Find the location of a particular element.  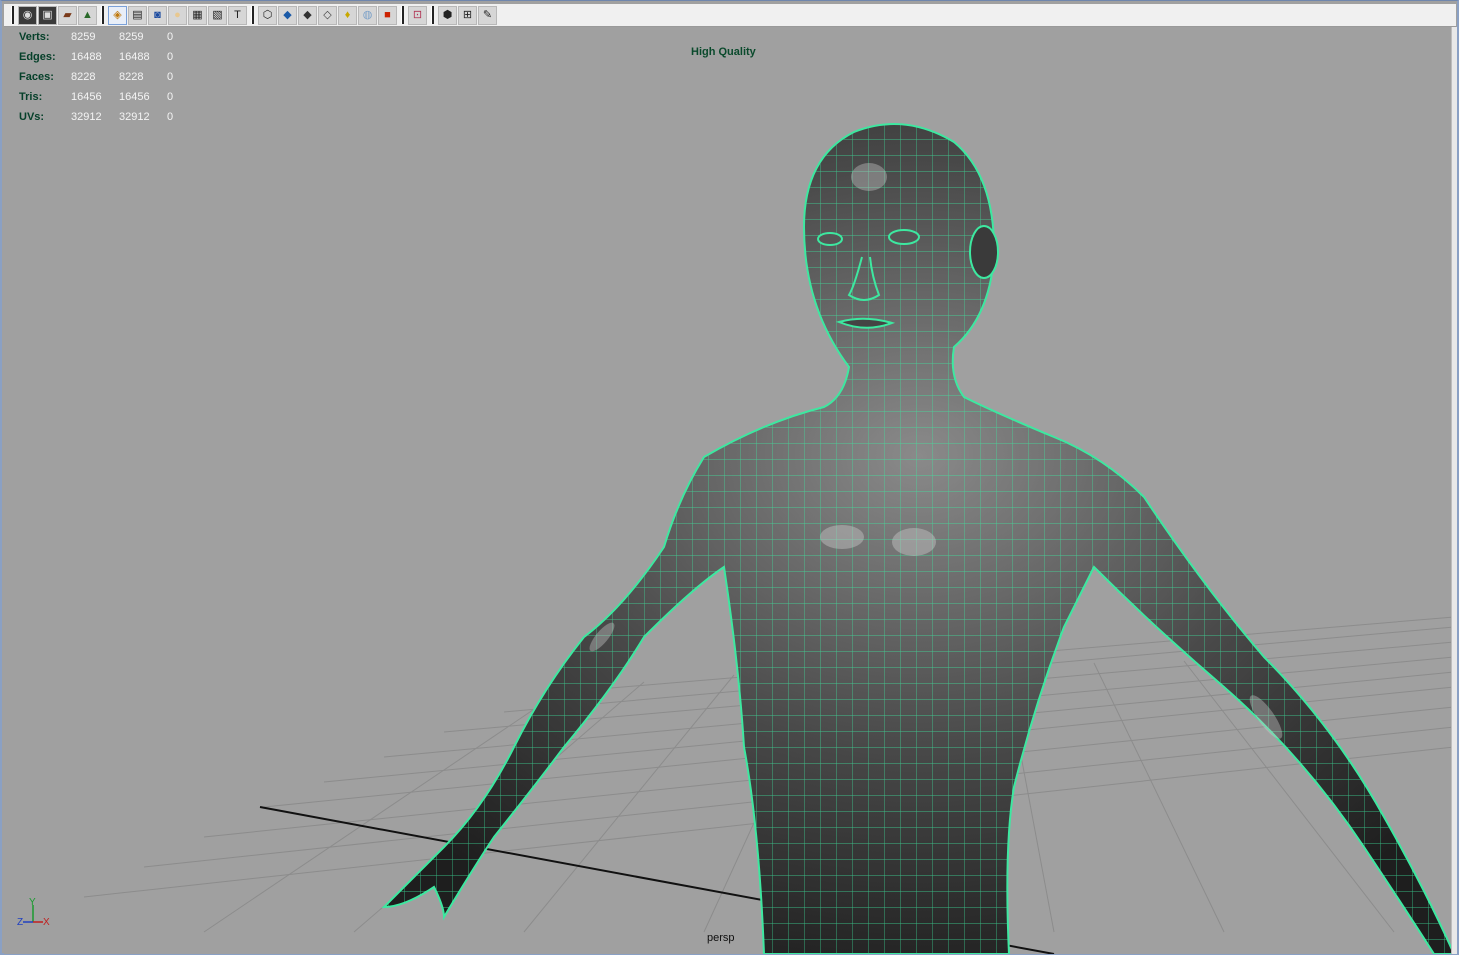

camera-attrs-icon: ▣ is located at coordinates (47, 15).